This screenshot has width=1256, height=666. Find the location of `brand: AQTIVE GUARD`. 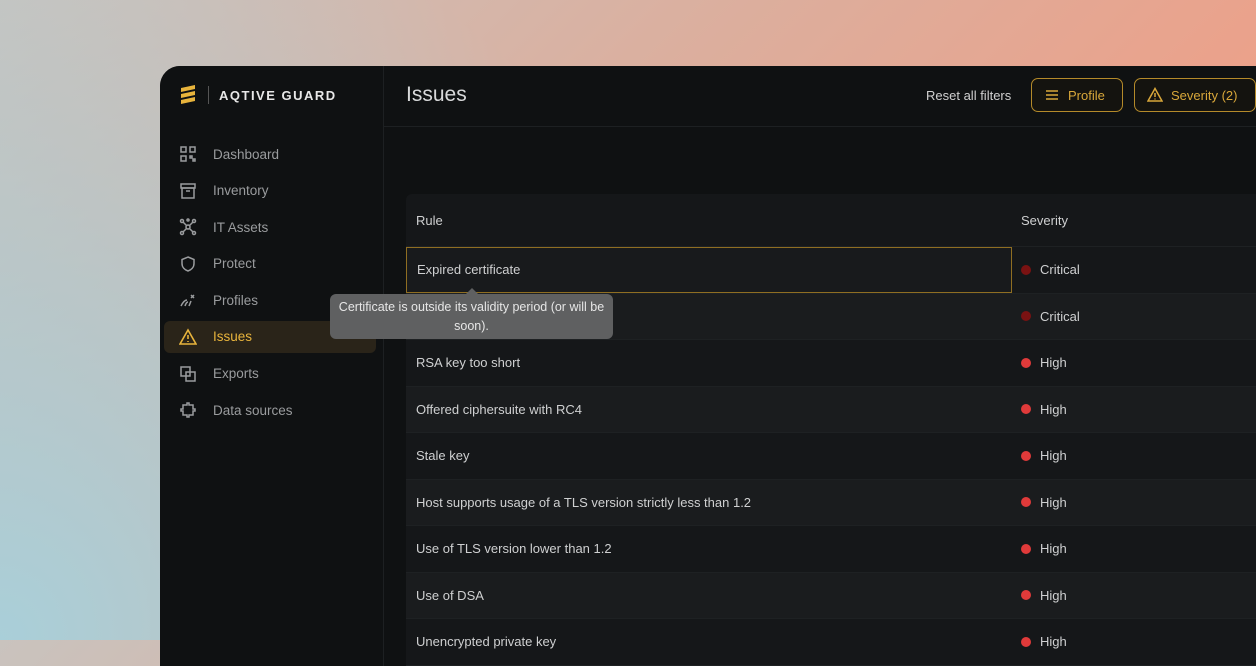

brand: AQTIVE GUARD is located at coordinates (257, 95).